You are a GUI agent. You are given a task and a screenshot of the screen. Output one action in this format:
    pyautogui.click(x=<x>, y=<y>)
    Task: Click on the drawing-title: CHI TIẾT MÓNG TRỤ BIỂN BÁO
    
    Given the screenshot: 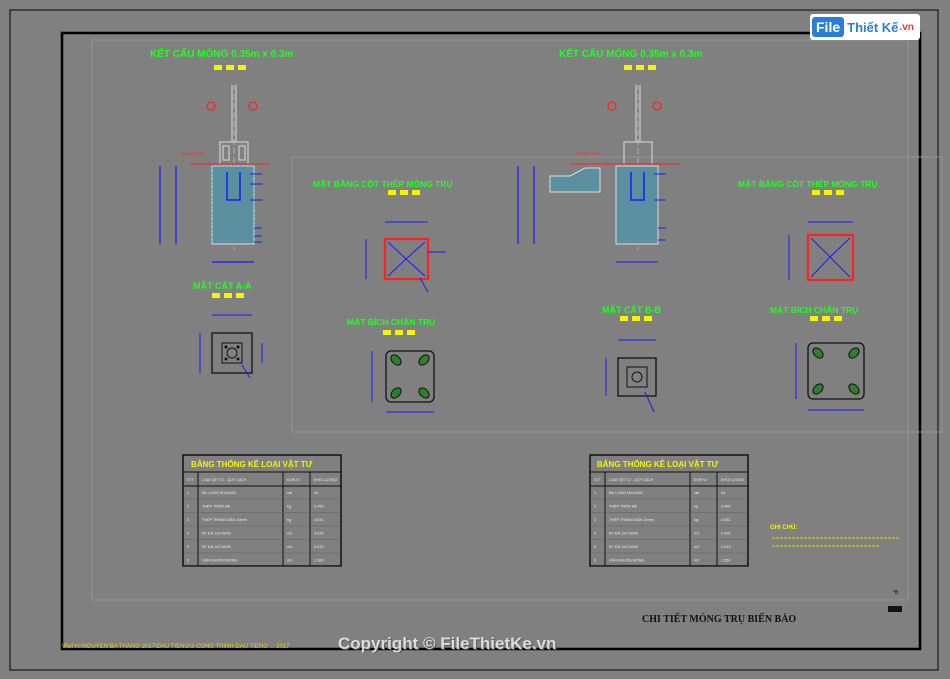 What is the action you would take?
    pyautogui.click(x=719, y=619)
    